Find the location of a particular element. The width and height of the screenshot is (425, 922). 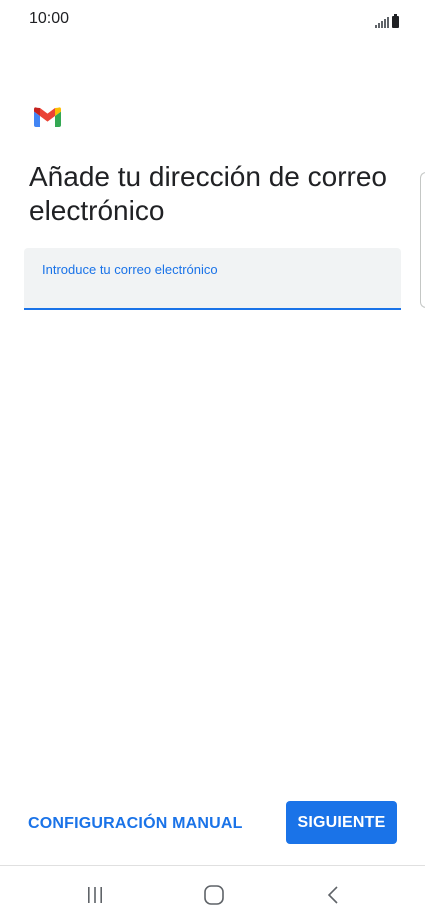

email-field: Introduce tu correo electrónico is located at coordinates (212, 279).